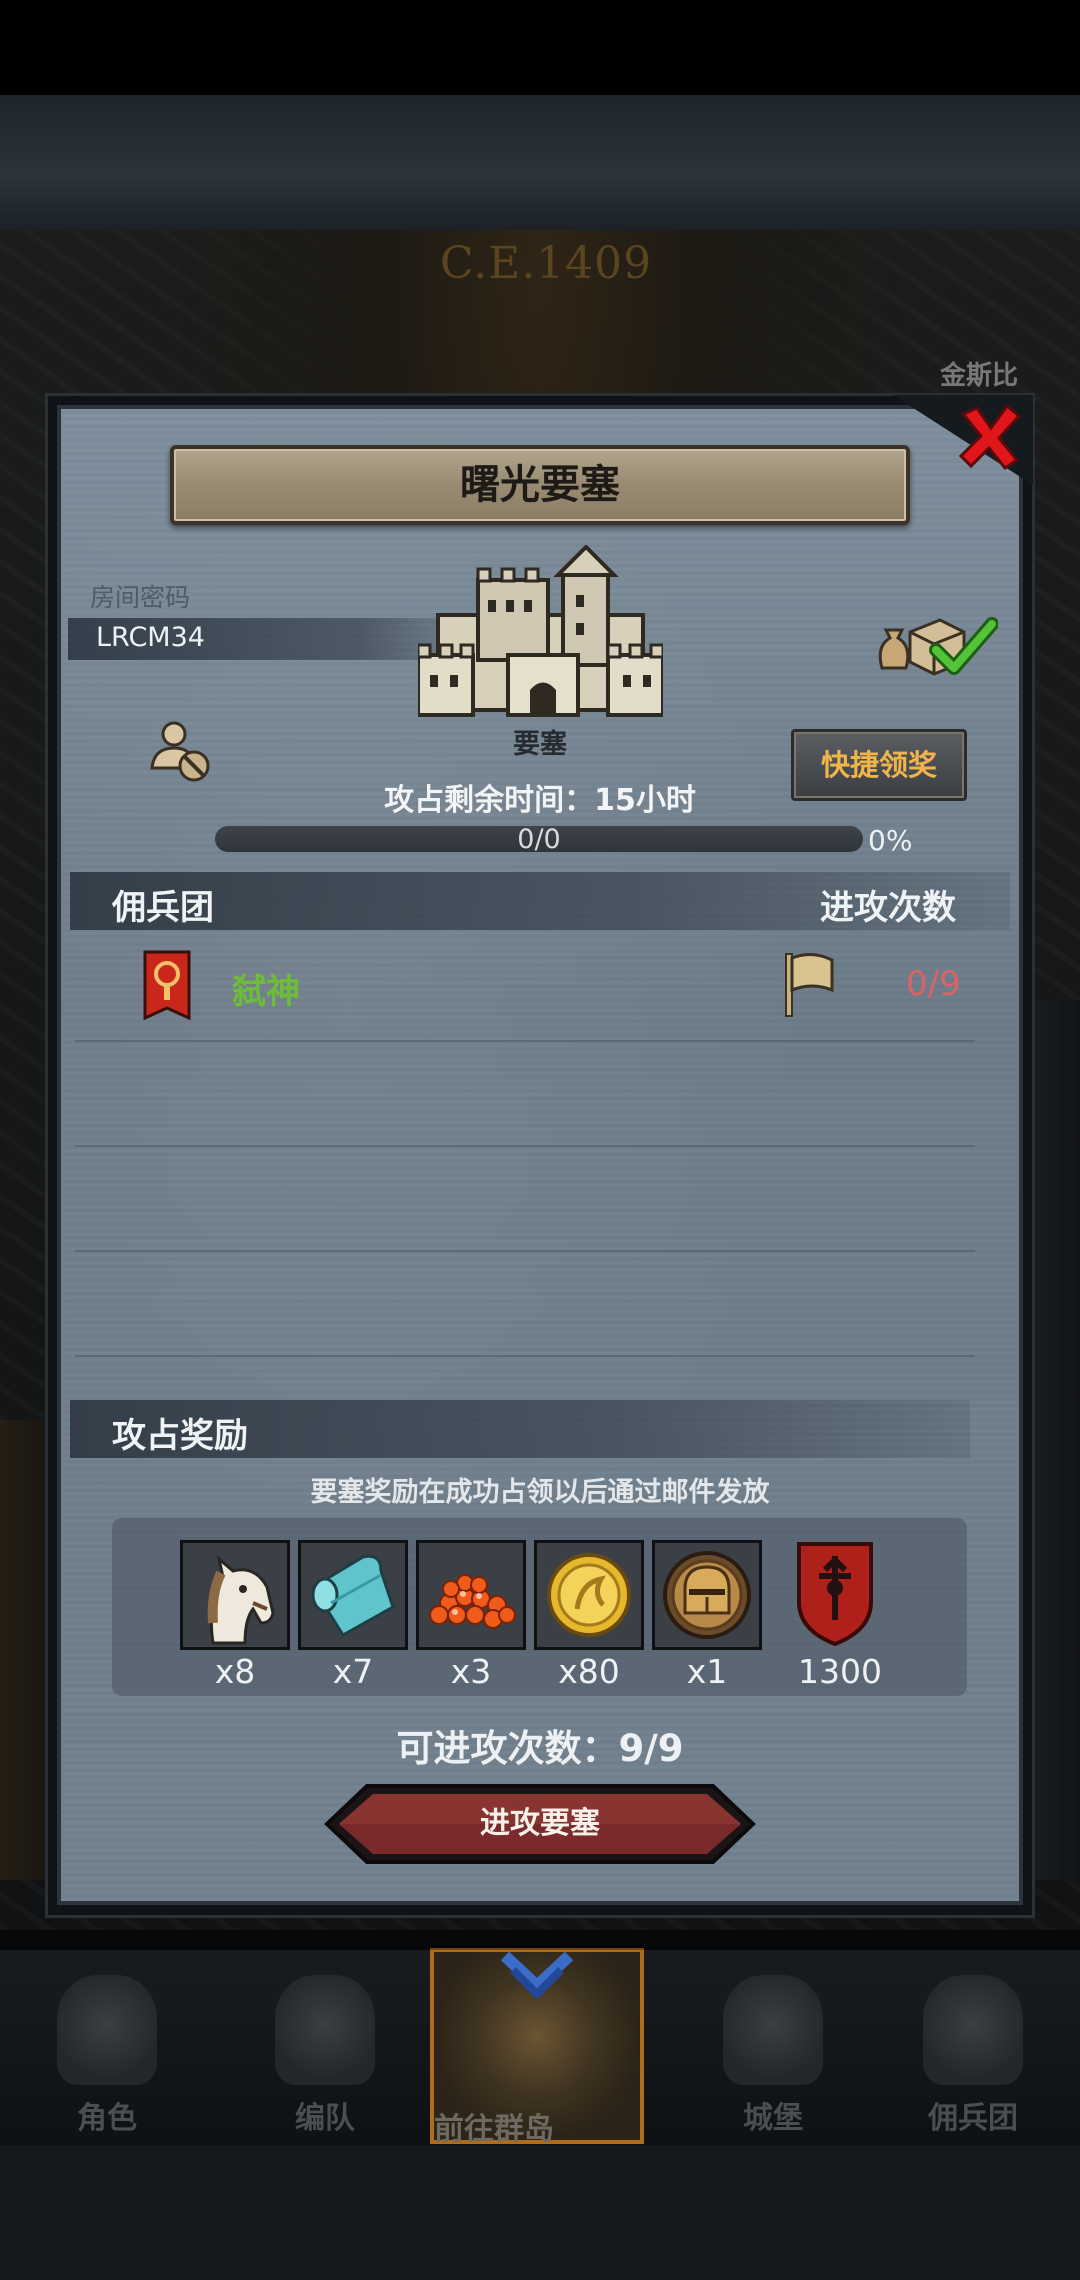  What do you see at coordinates (540, 47) in the screenshot?
I see `status-bar-area` at bounding box center [540, 47].